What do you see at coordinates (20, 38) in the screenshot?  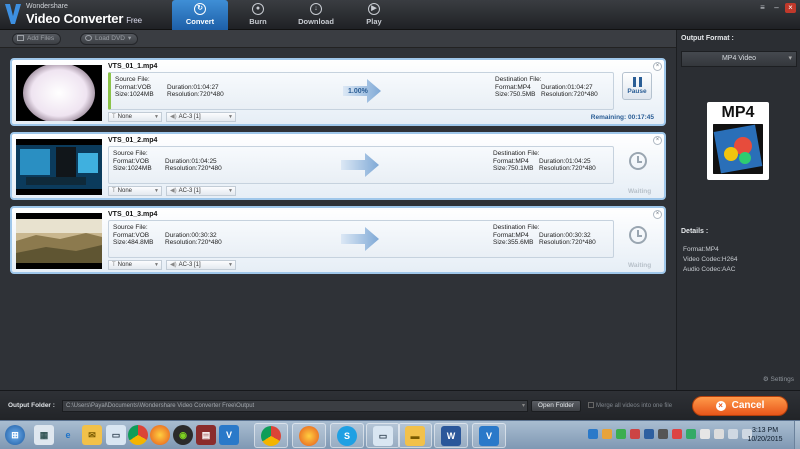 I see `add-file-icon` at bounding box center [20, 38].